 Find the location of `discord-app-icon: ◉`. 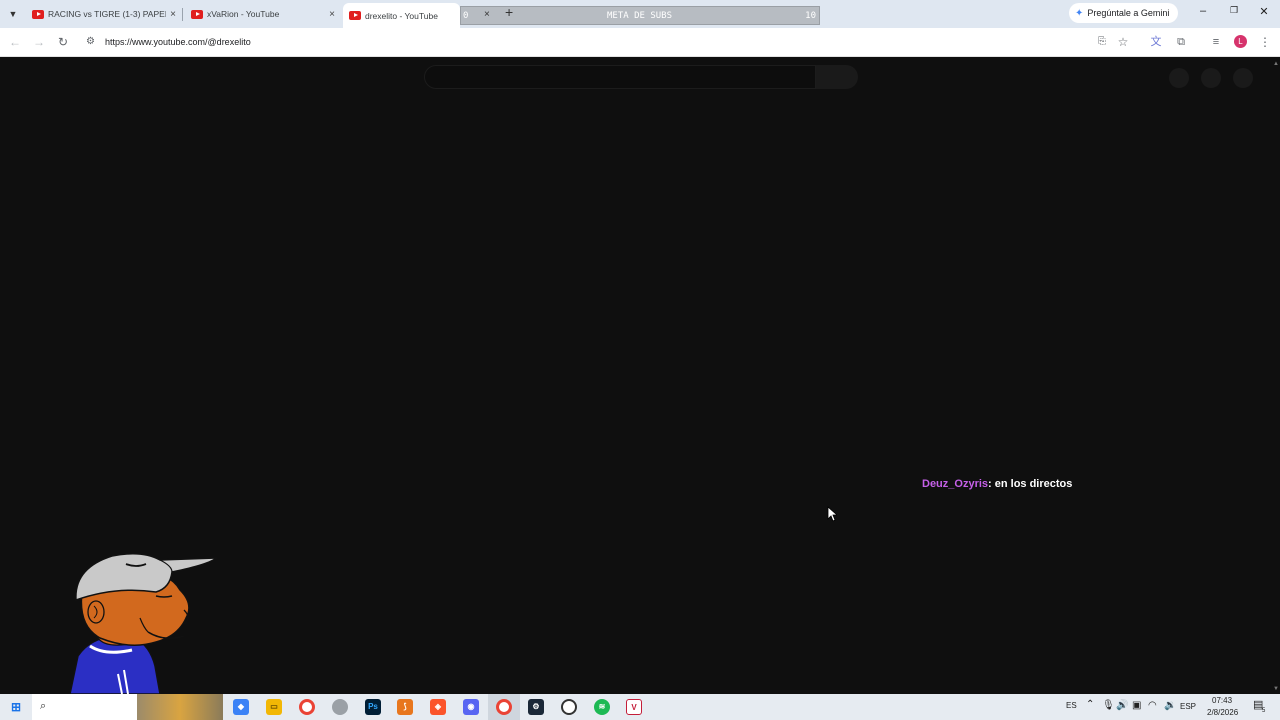

discord-app-icon: ◉ is located at coordinates (471, 707).